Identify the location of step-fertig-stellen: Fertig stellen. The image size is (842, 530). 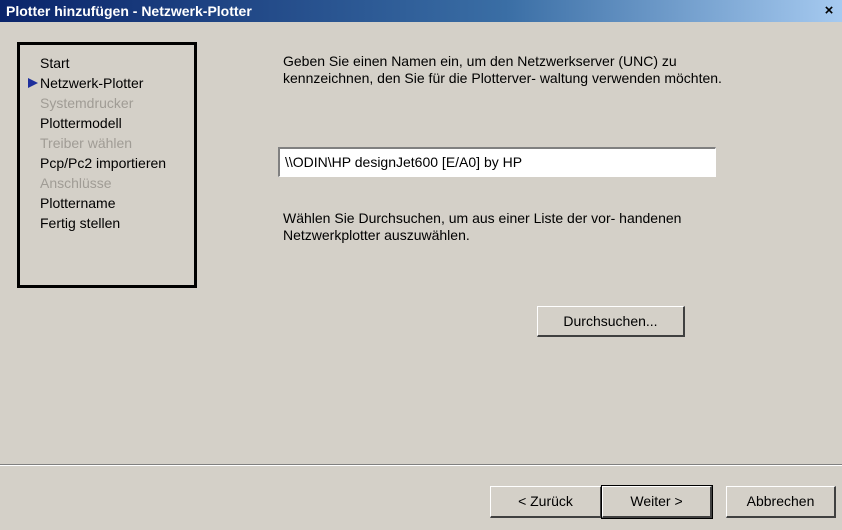
(80, 223).